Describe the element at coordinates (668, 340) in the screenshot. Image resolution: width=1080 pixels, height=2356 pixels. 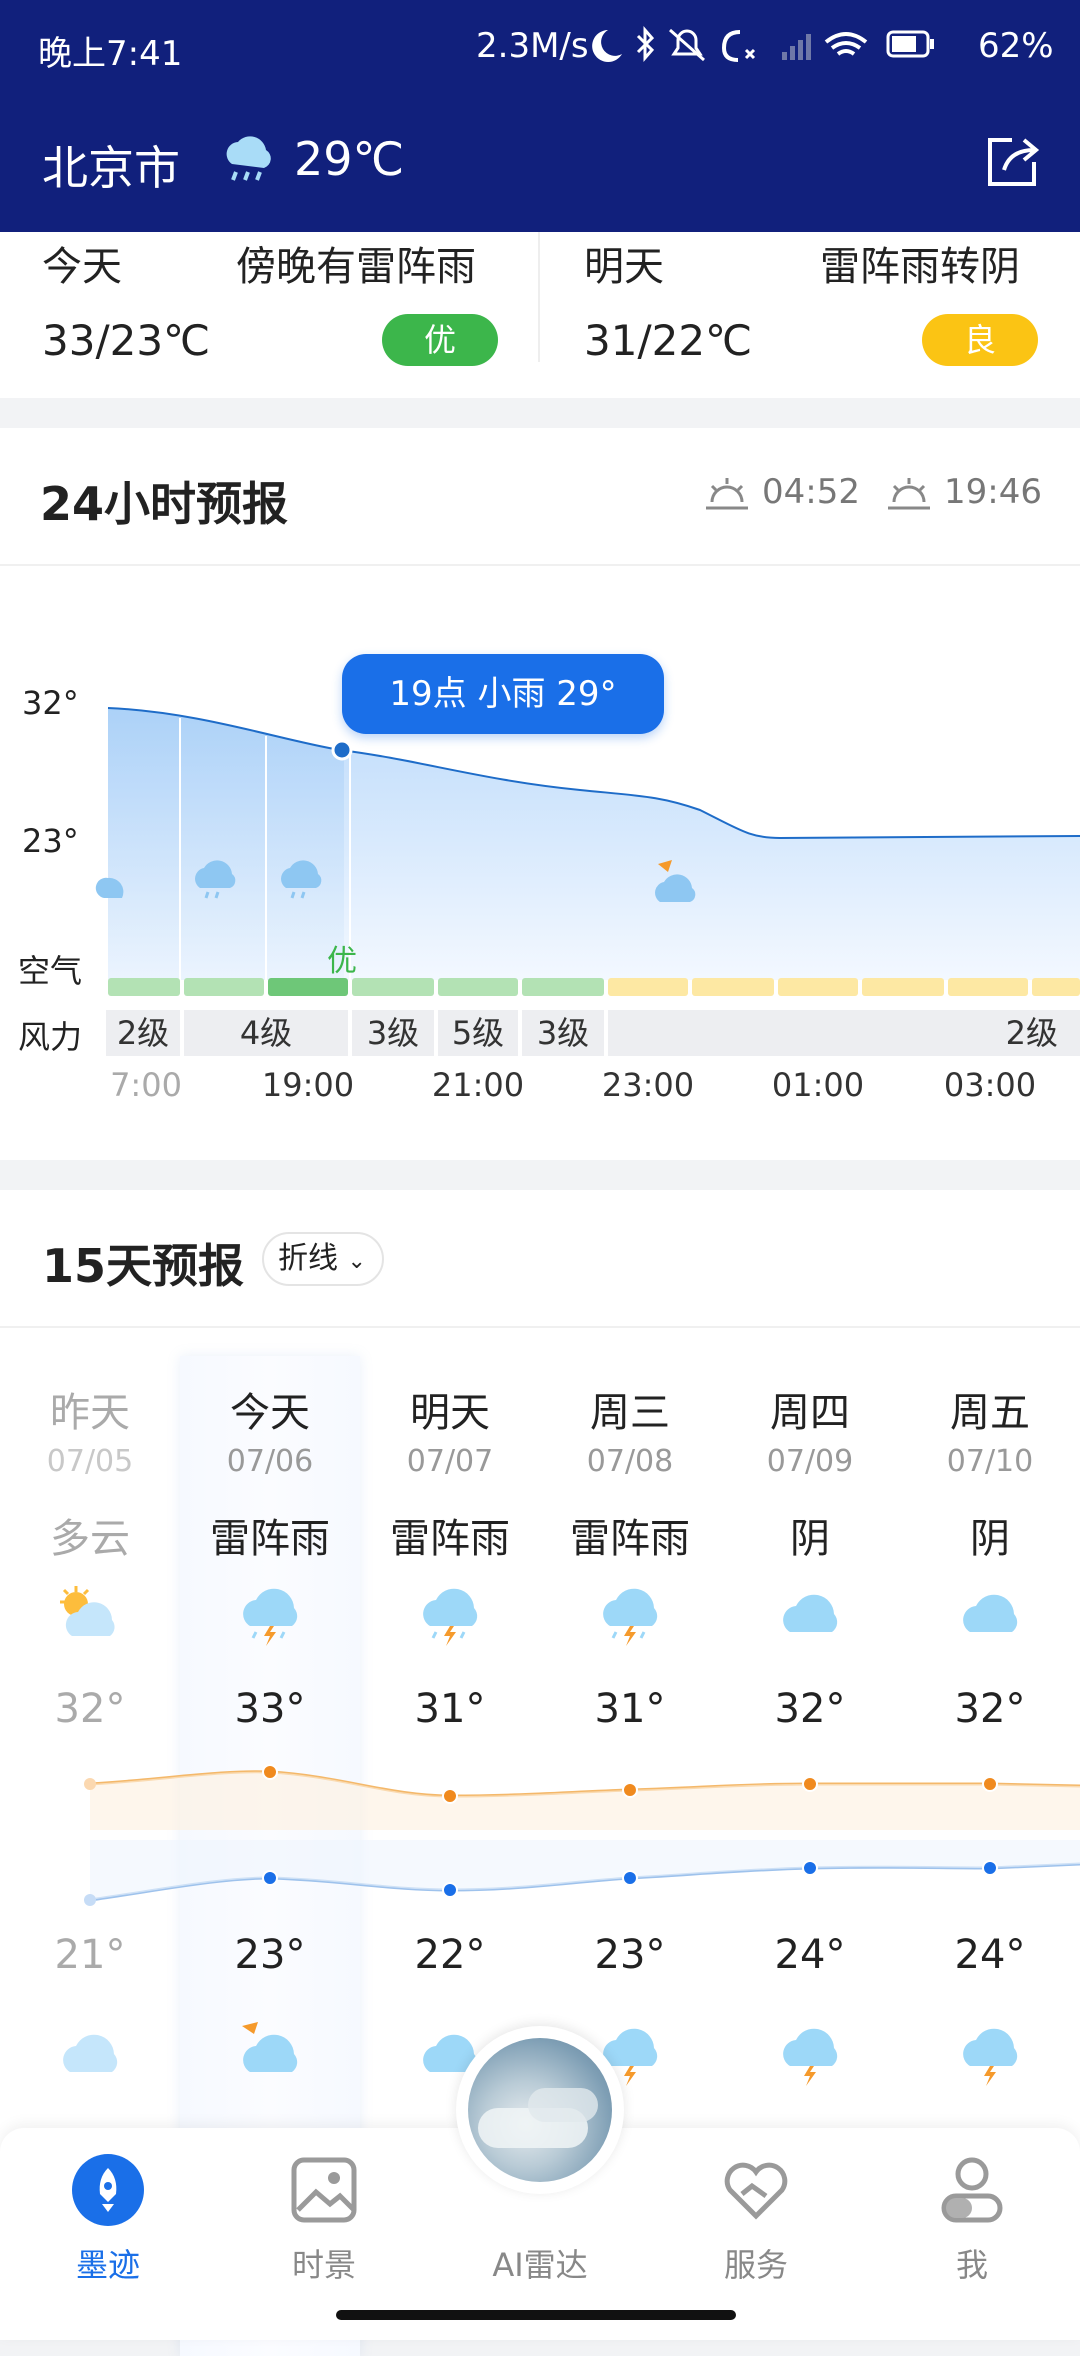
I see `tomorrow-range: 31/22℃` at that location.